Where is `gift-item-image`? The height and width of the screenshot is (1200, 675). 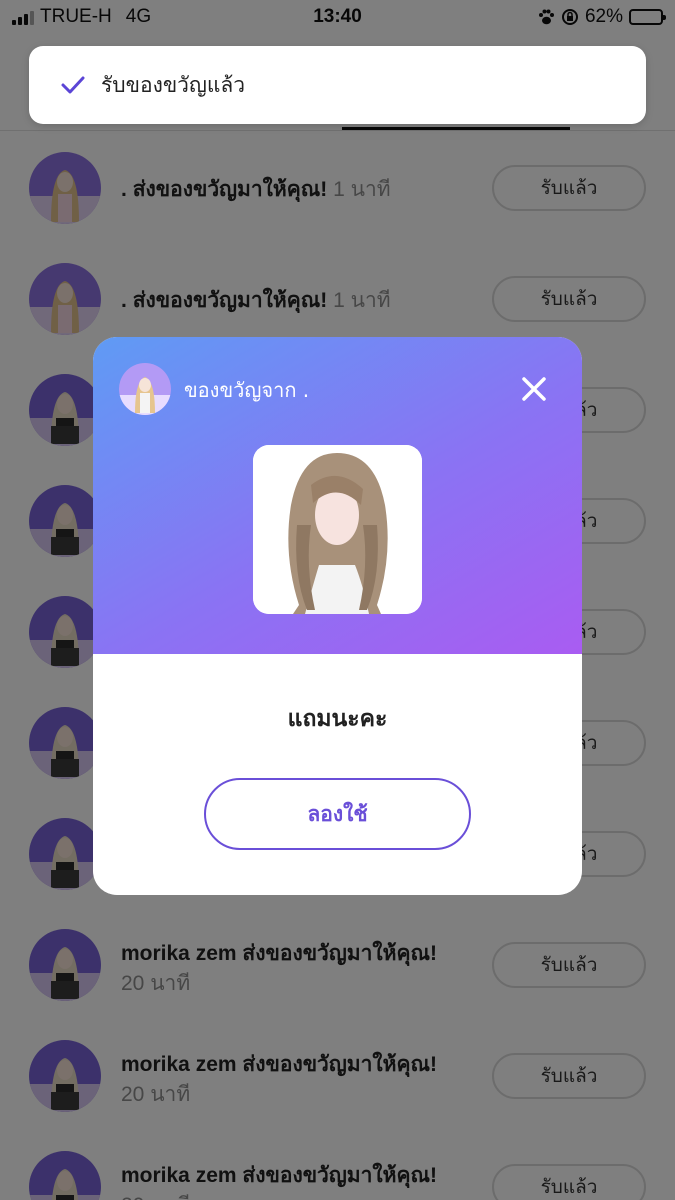 gift-item-image is located at coordinates (337, 529).